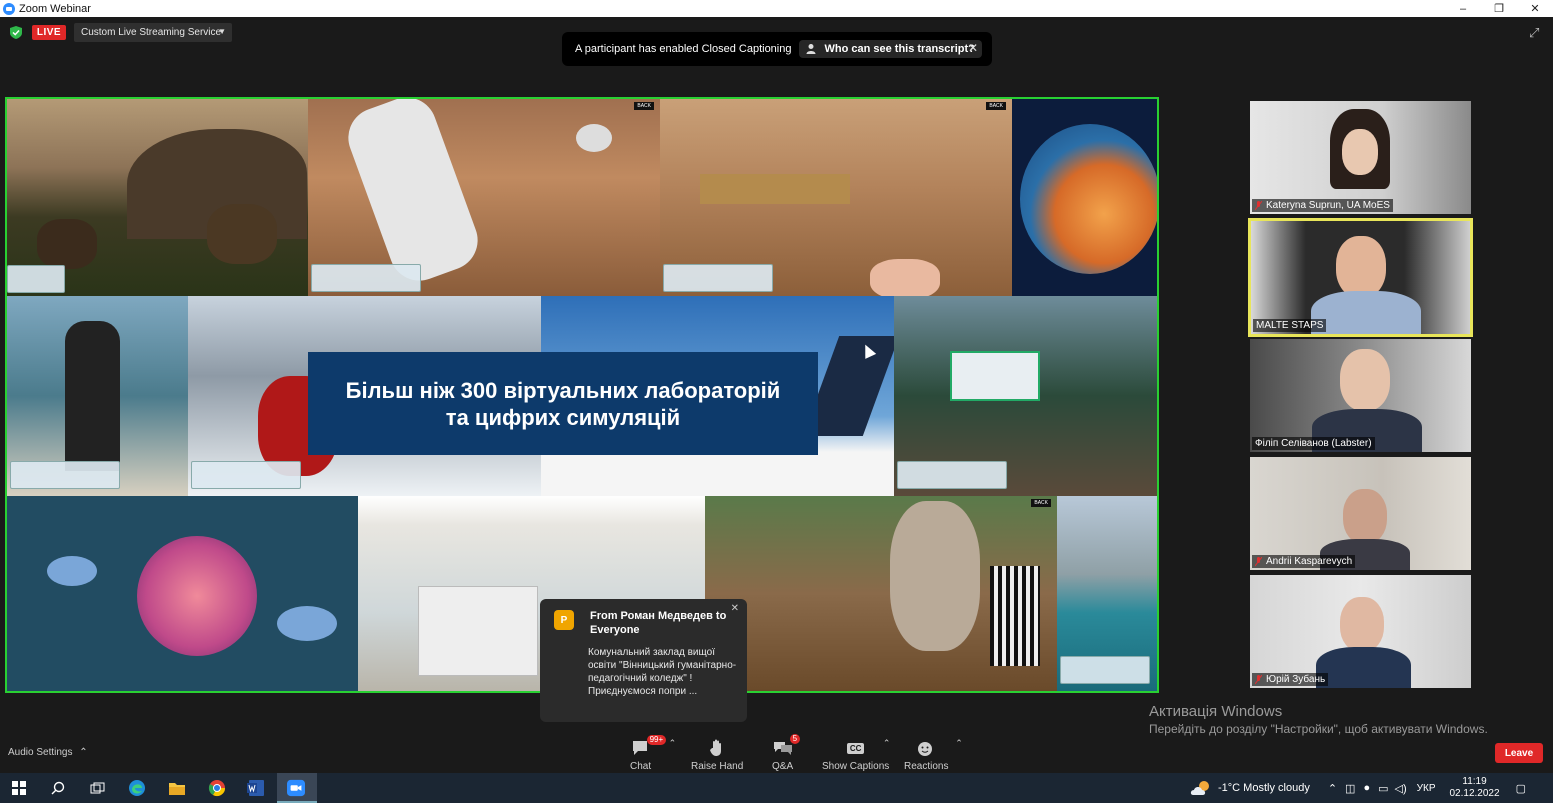 Image resolution: width=1553 pixels, height=803 pixels. Describe the element at coordinates (855, 748) in the screenshot. I see `cc-icon: CC` at that location.